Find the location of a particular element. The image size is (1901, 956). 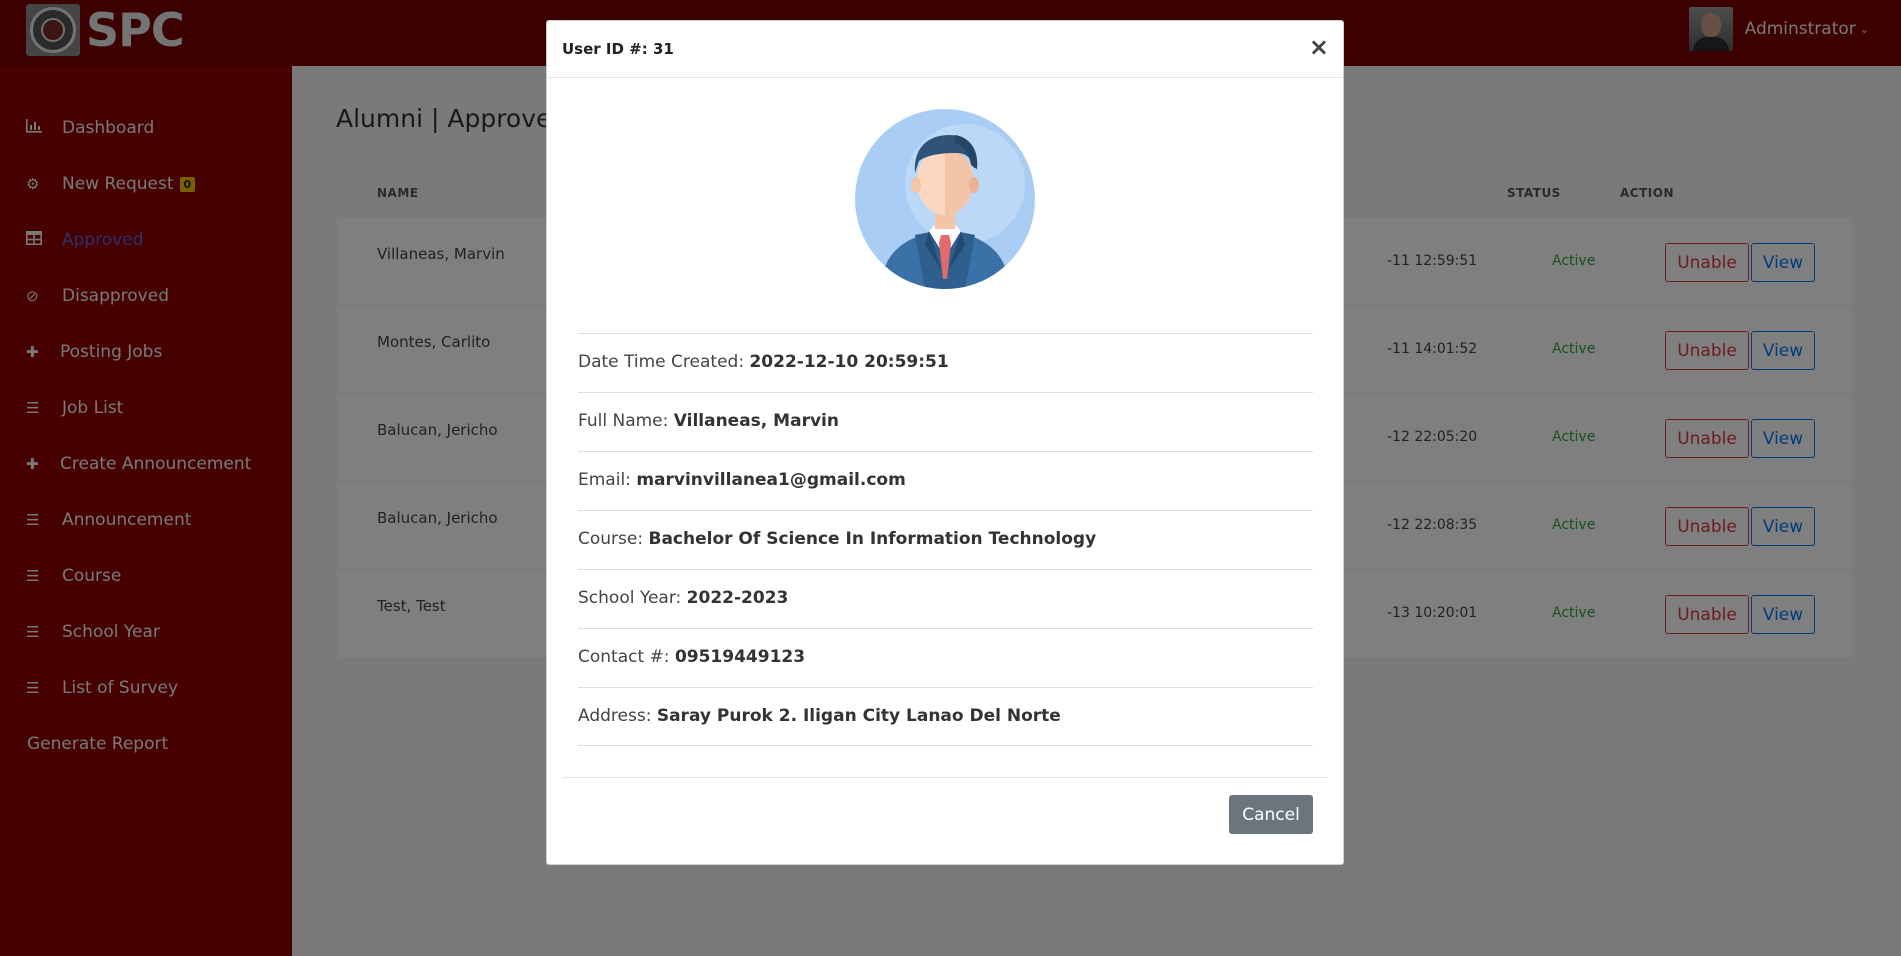

field-full-name: Full Name: Villaneas, Marvin is located at coordinates (945, 421).